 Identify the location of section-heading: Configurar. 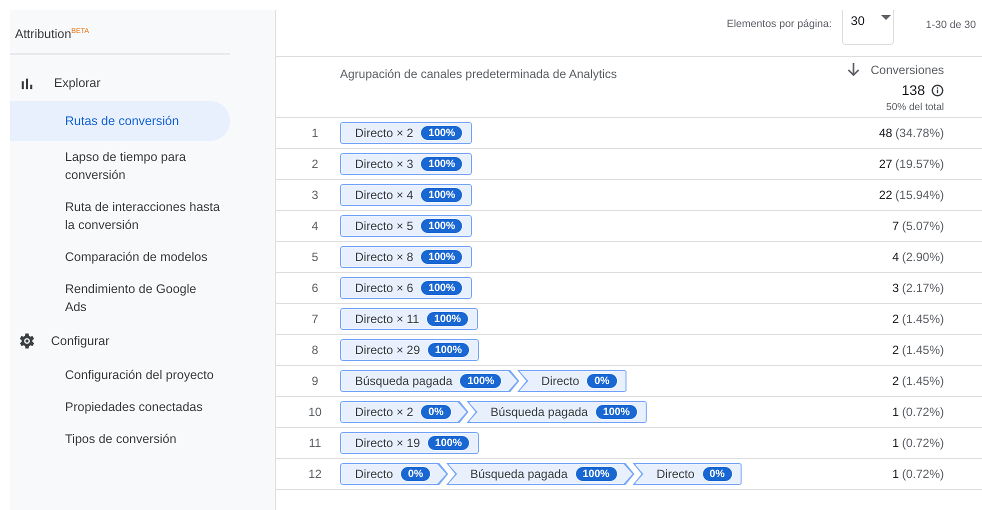
(80, 341).